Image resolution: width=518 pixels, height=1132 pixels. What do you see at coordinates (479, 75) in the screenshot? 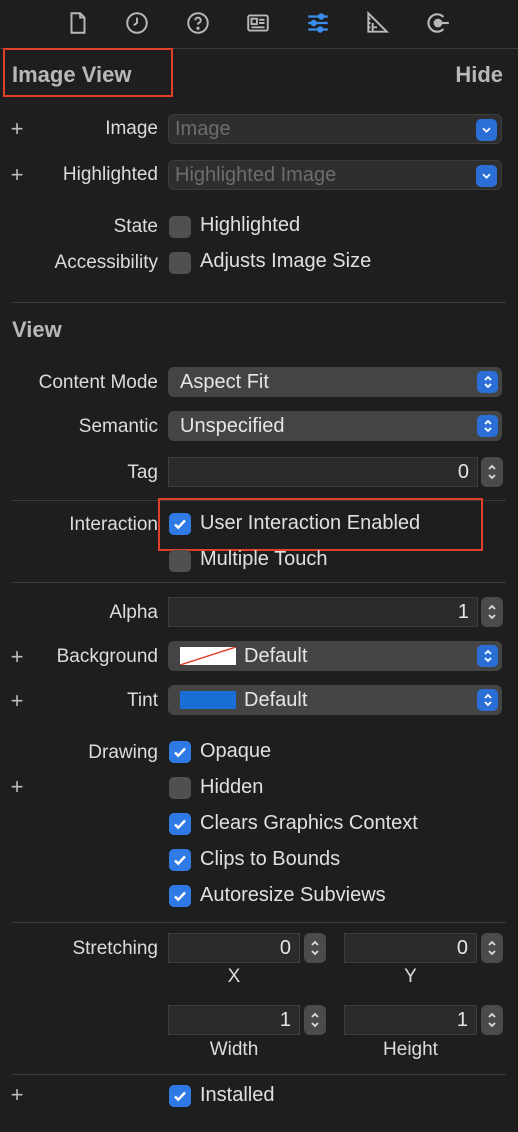
I see `hide-section-button: Hide` at bounding box center [479, 75].